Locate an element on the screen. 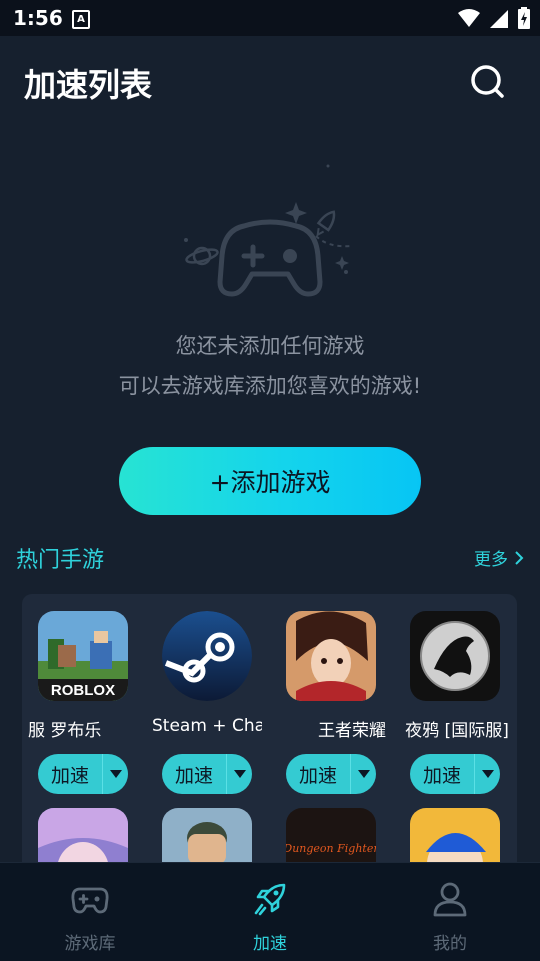 The height and width of the screenshot is (961, 540). honor-of-kings-icon is located at coordinates (331, 656).